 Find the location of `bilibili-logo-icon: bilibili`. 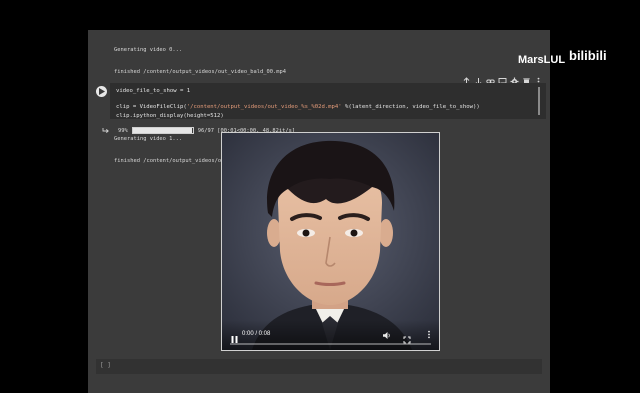

bilibili-logo-icon: bilibili is located at coordinates (588, 55).